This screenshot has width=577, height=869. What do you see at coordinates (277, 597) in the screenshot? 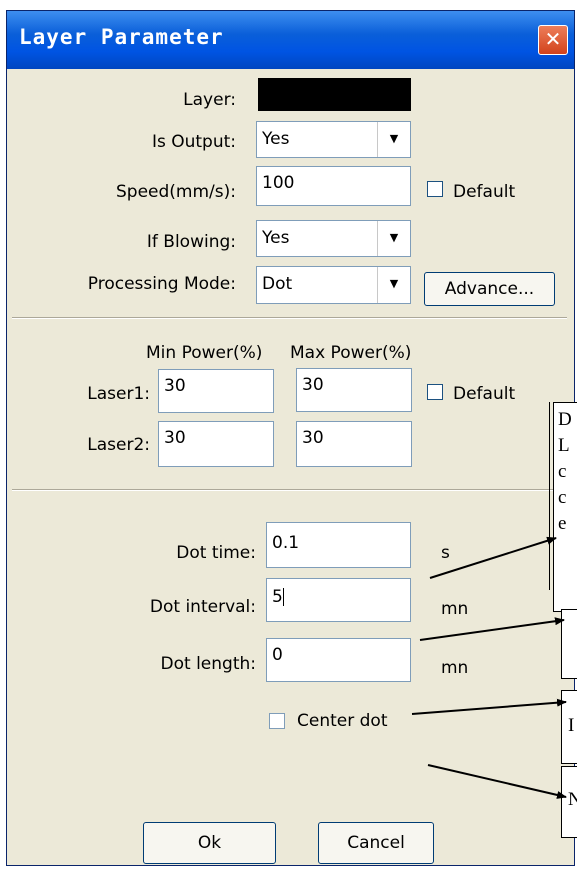
I see `dot-interval-value: 5` at bounding box center [277, 597].